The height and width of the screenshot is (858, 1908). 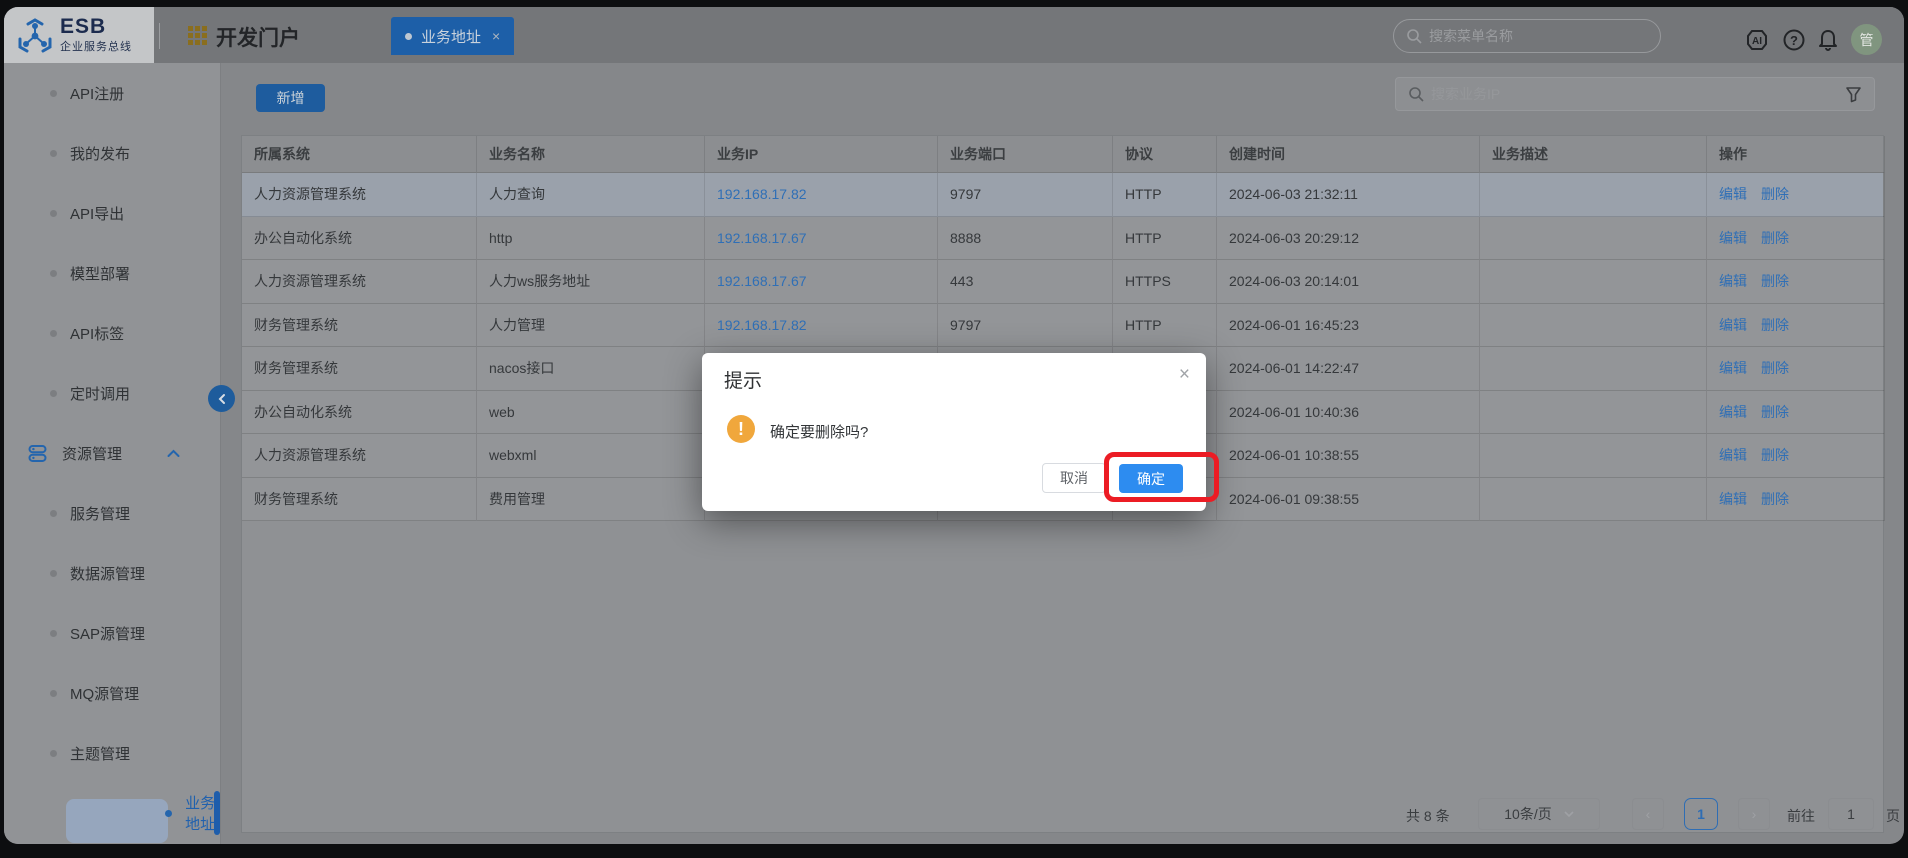 What do you see at coordinates (1348, 282) in the screenshot?
I see `cell-created: 2024-06-03 20:14:01` at bounding box center [1348, 282].